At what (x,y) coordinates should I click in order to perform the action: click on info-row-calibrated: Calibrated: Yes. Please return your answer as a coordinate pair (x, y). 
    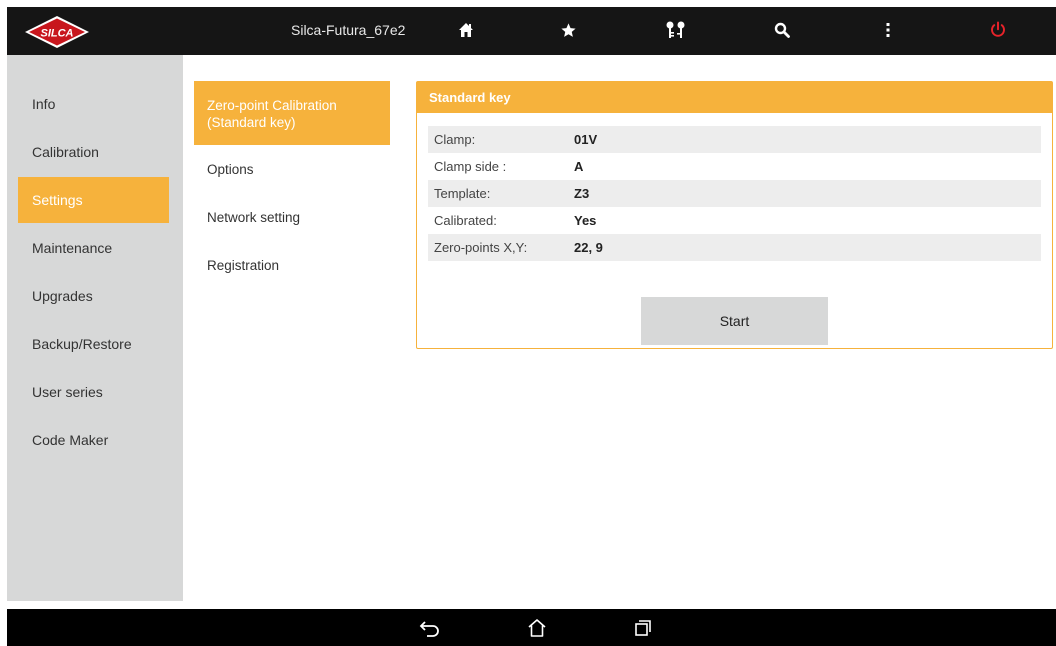
    Looking at the image, I should click on (734, 220).